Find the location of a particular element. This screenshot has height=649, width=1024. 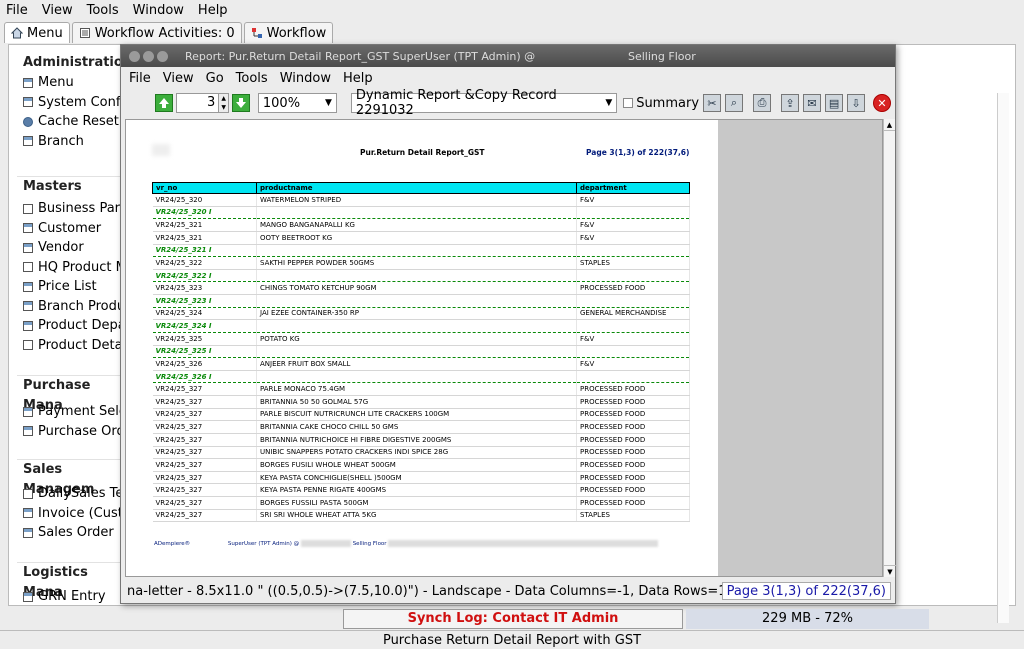

export-icon: ⇪ is located at coordinates (790, 103).